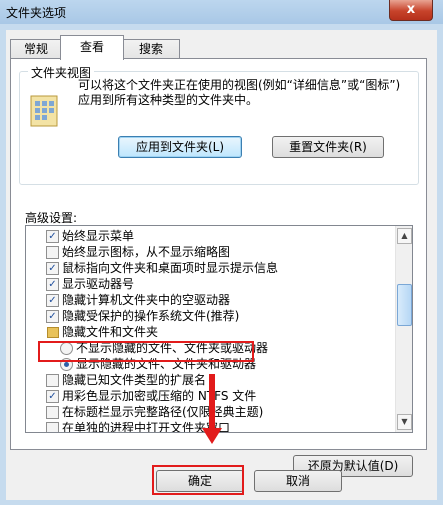  I want to click on advanced-settings-label: 高级设置:, so click(51, 218).